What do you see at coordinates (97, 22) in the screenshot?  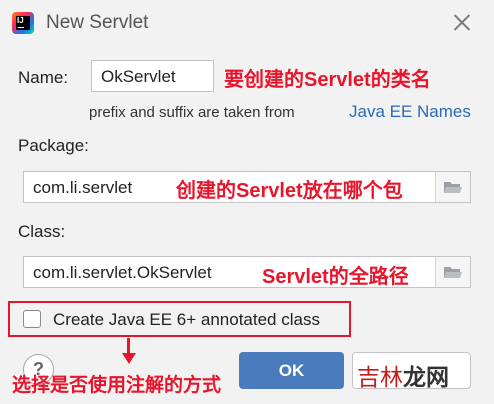 I see `dialog-title: New Servlet` at bounding box center [97, 22].